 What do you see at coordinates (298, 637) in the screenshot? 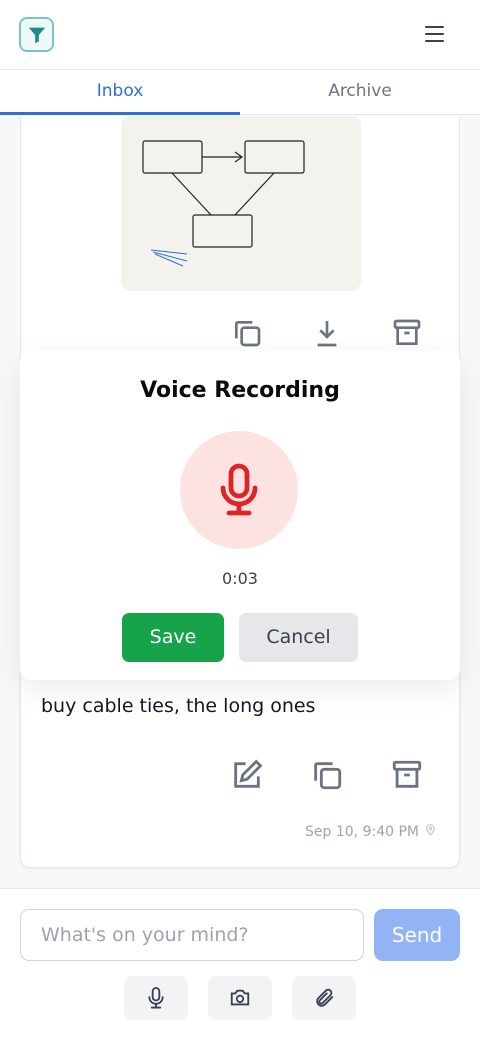
I see `cancel-button: Cancel` at bounding box center [298, 637].